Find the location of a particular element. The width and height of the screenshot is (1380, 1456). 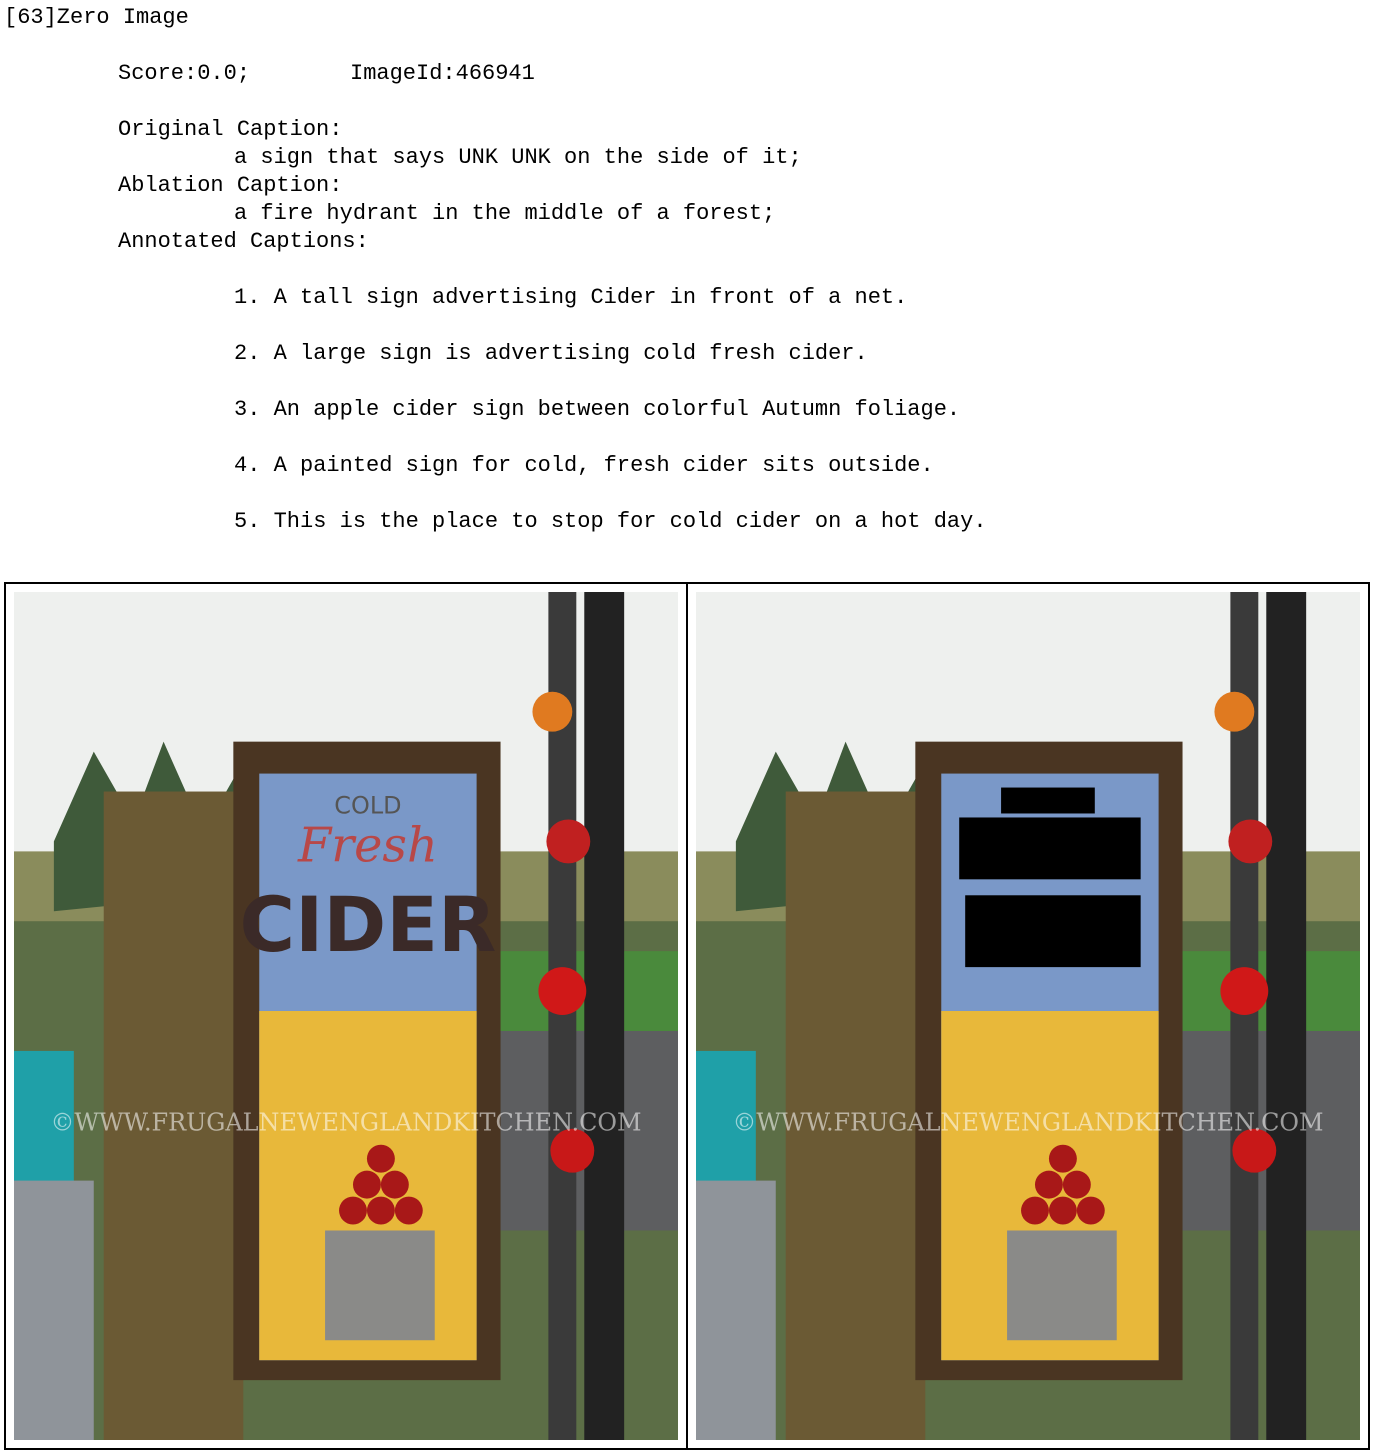

mask-block-cider is located at coordinates (1053, 931).